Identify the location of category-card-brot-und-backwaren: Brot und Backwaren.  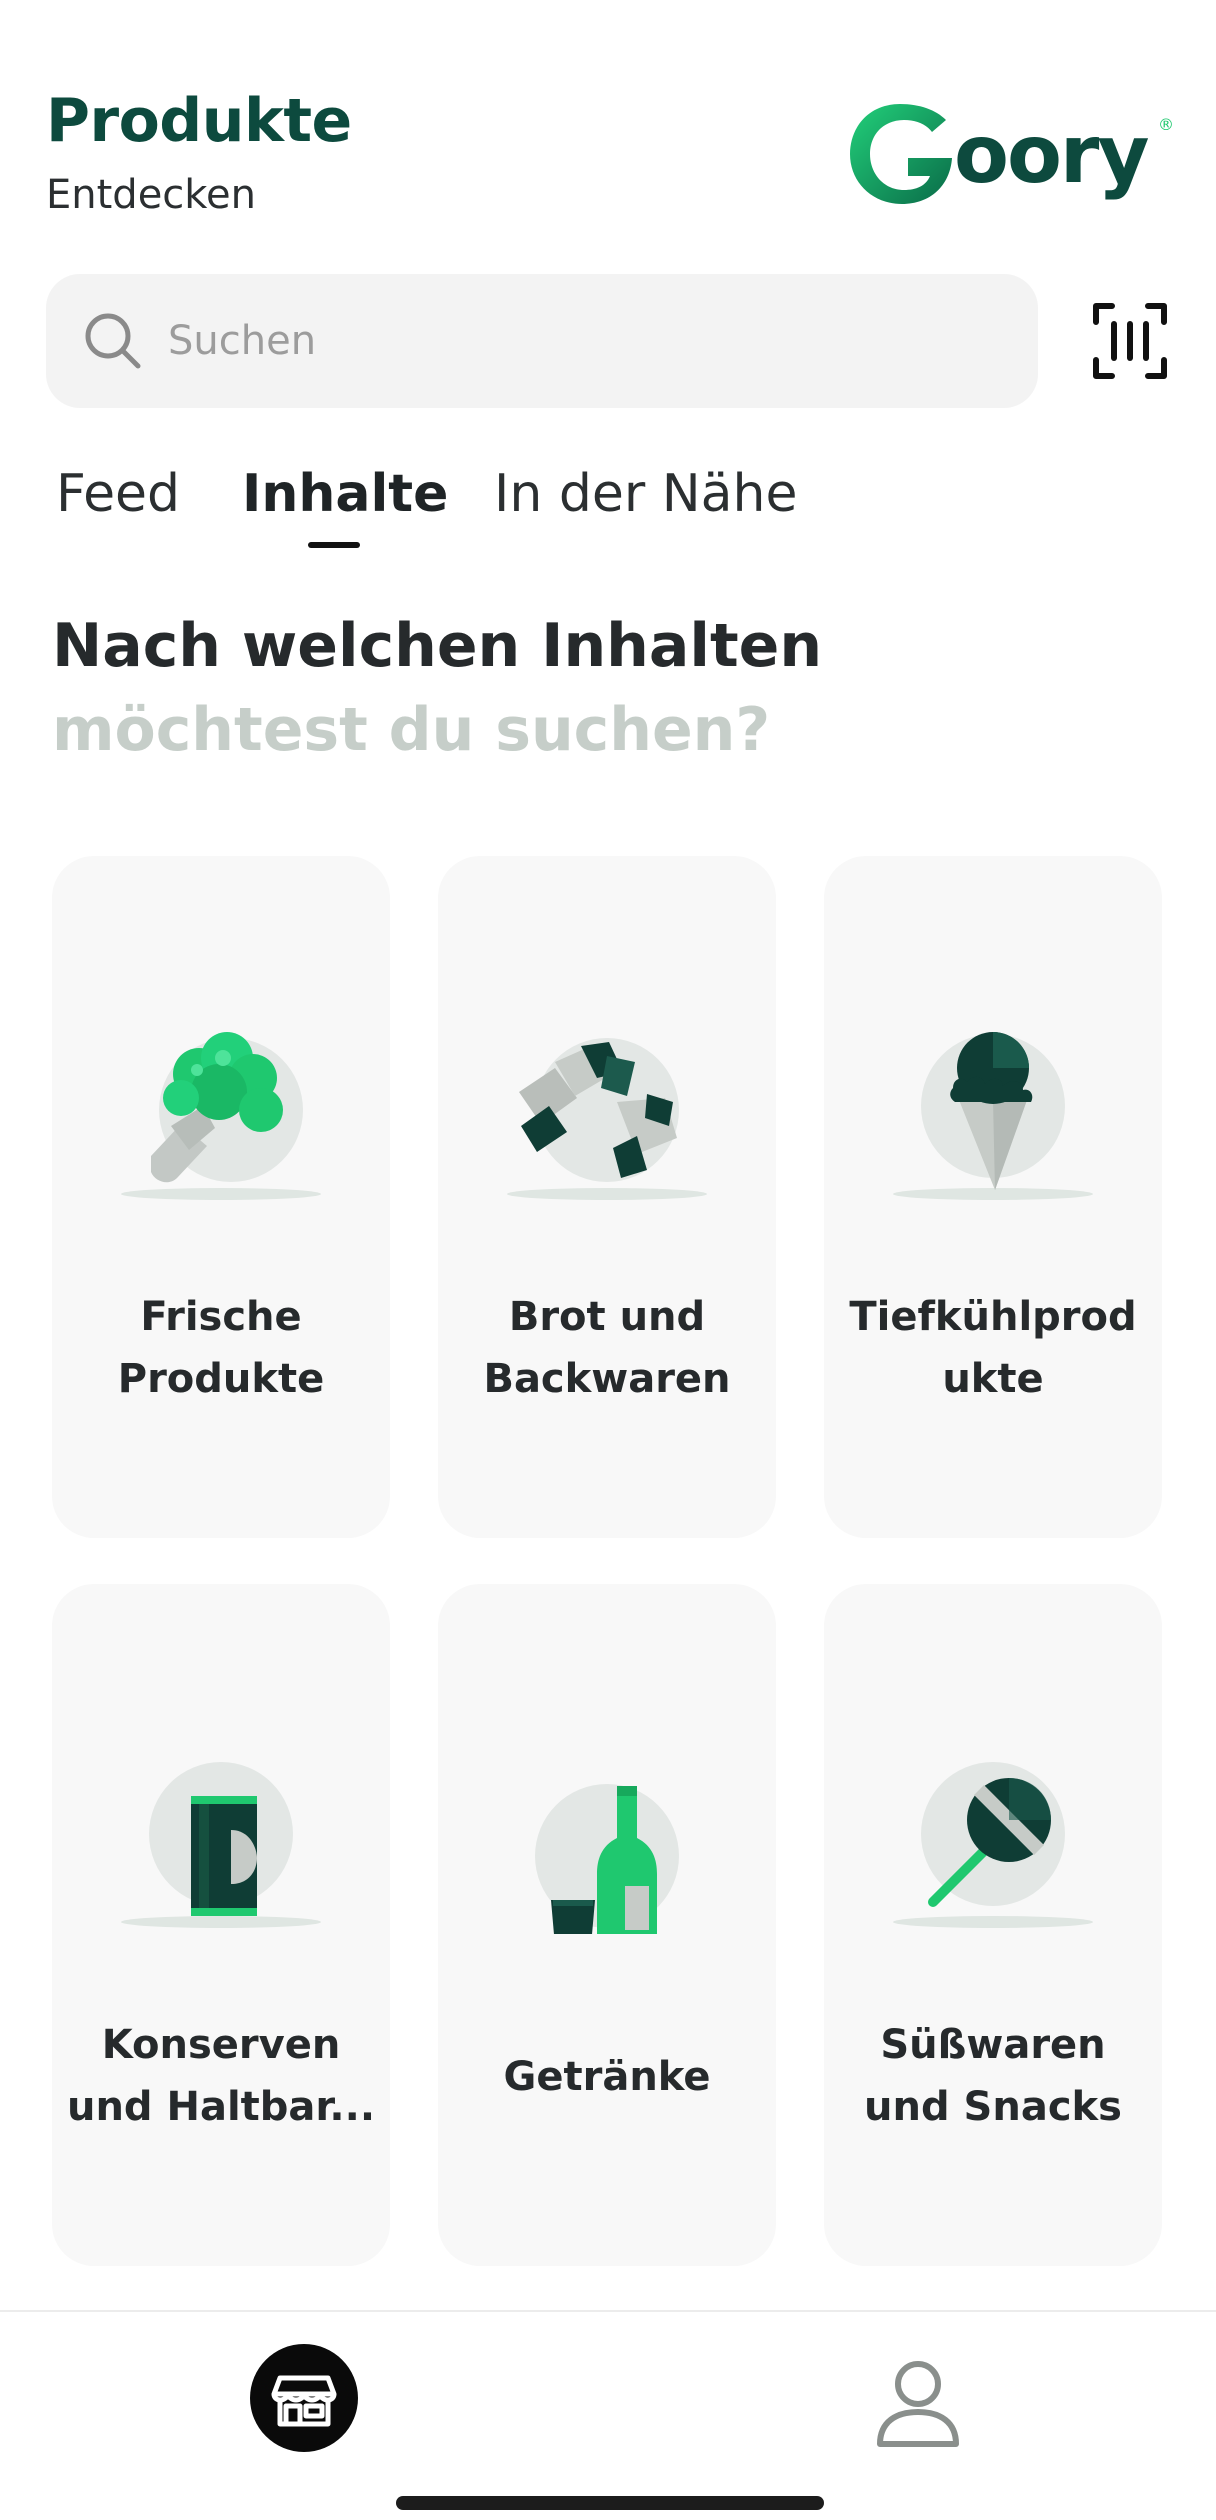
(607, 1197).